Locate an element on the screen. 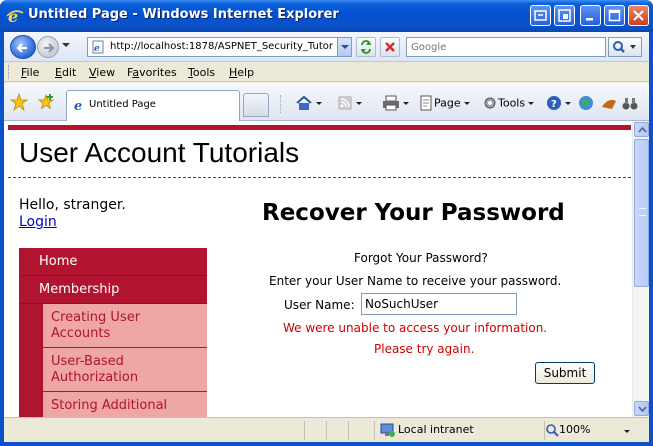 The height and width of the screenshot is (446, 653). forward-button is located at coordinates (48, 47).